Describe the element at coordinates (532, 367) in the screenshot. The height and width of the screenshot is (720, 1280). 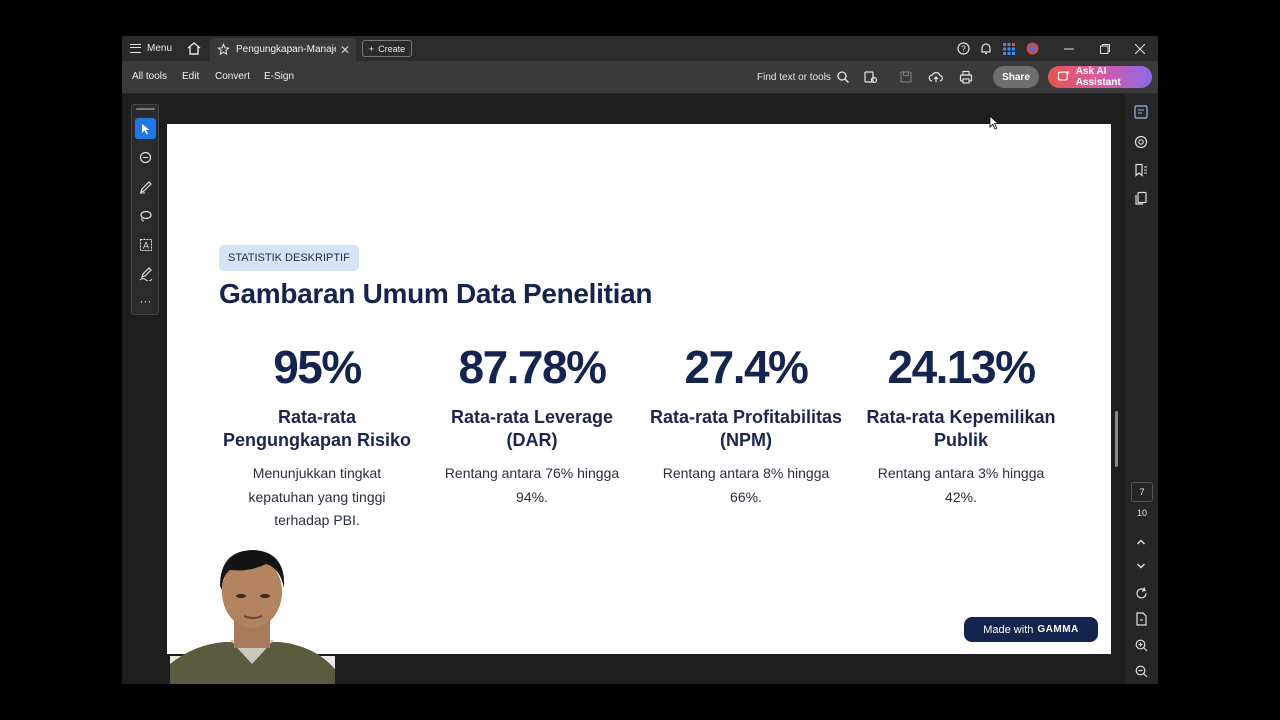
I see `stat-value: 87.78%` at that location.